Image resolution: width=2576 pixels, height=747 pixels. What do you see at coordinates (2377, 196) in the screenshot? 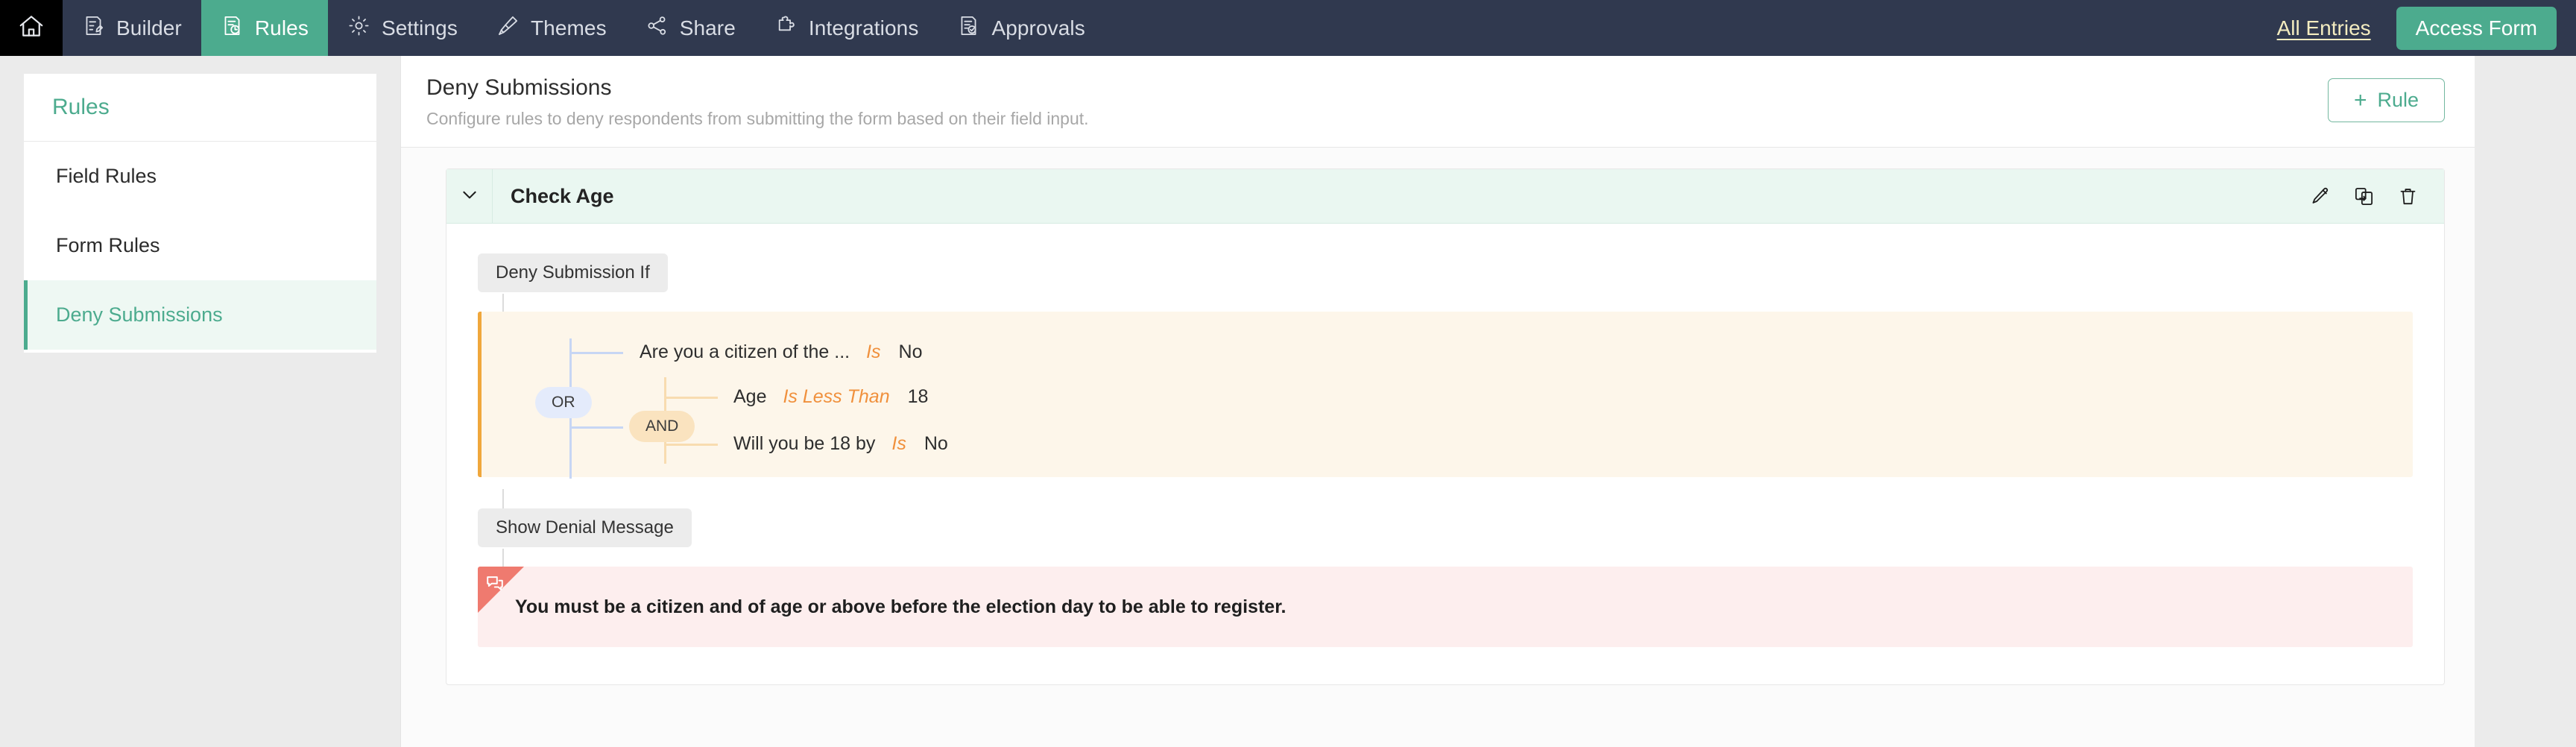
I see `rule-action-buttons` at bounding box center [2377, 196].